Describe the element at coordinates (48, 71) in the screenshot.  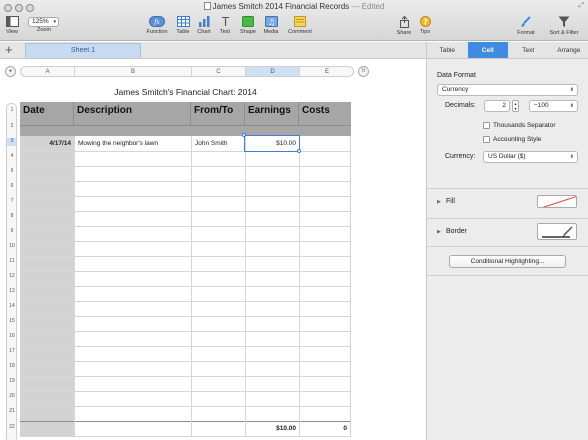
I see `column-header-a: A` at that location.